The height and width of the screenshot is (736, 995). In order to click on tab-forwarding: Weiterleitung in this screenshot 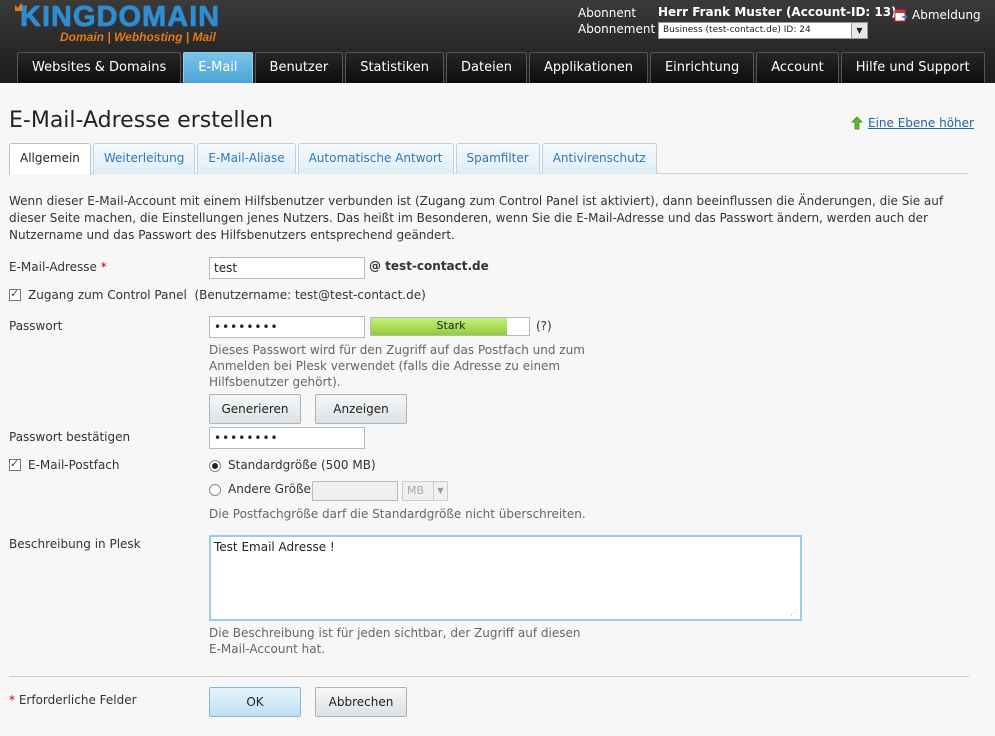, I will do `click(144, 158)`.